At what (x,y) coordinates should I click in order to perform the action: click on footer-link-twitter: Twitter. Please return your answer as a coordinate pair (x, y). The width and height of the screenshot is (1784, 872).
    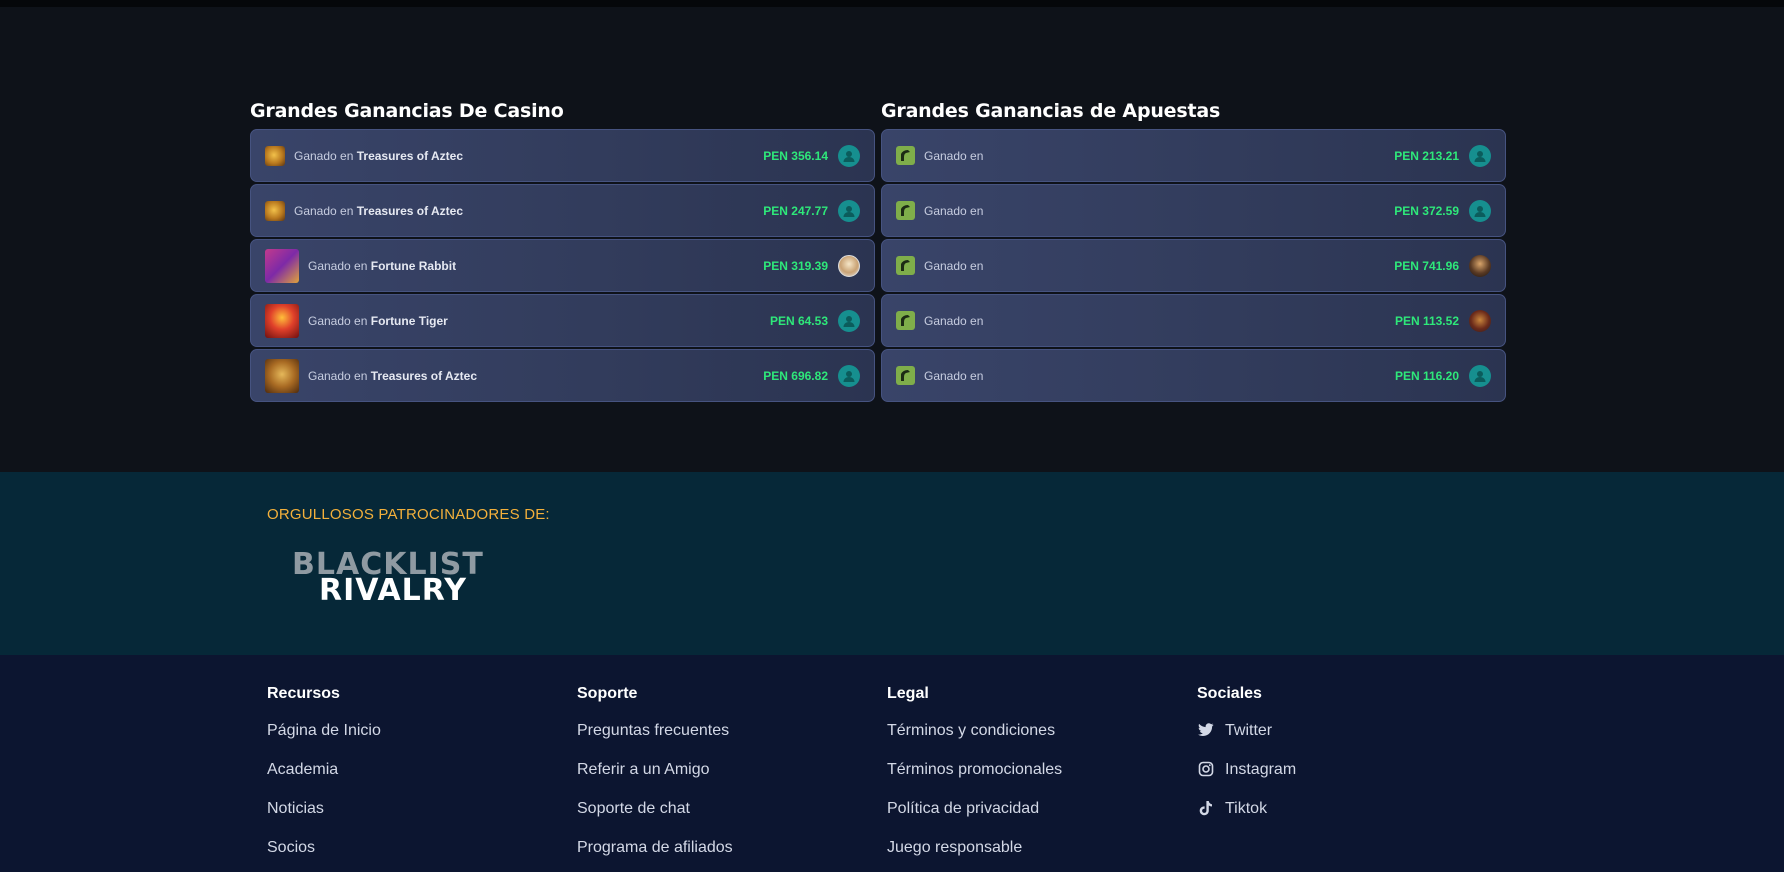
    Looking at the image, I should click on (1327, 740).